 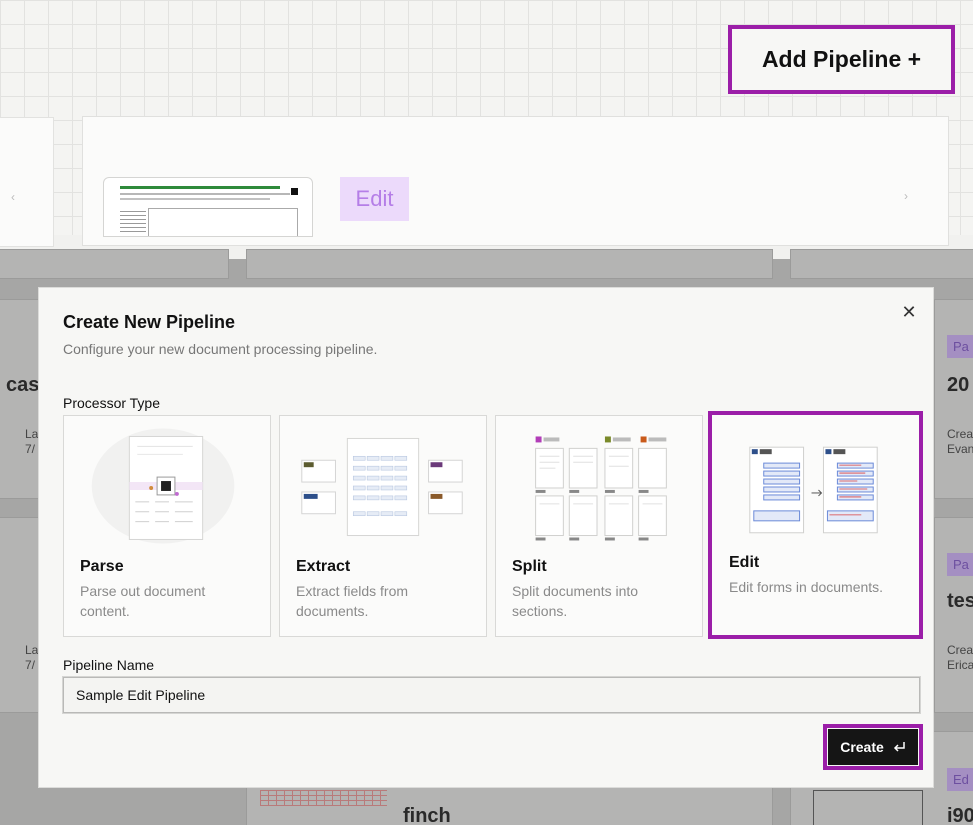 What do you see at coordinates (27, 182) in the screenshot?
I see `pipeline-card-partial: ‹` at bounding box center [27, 182].